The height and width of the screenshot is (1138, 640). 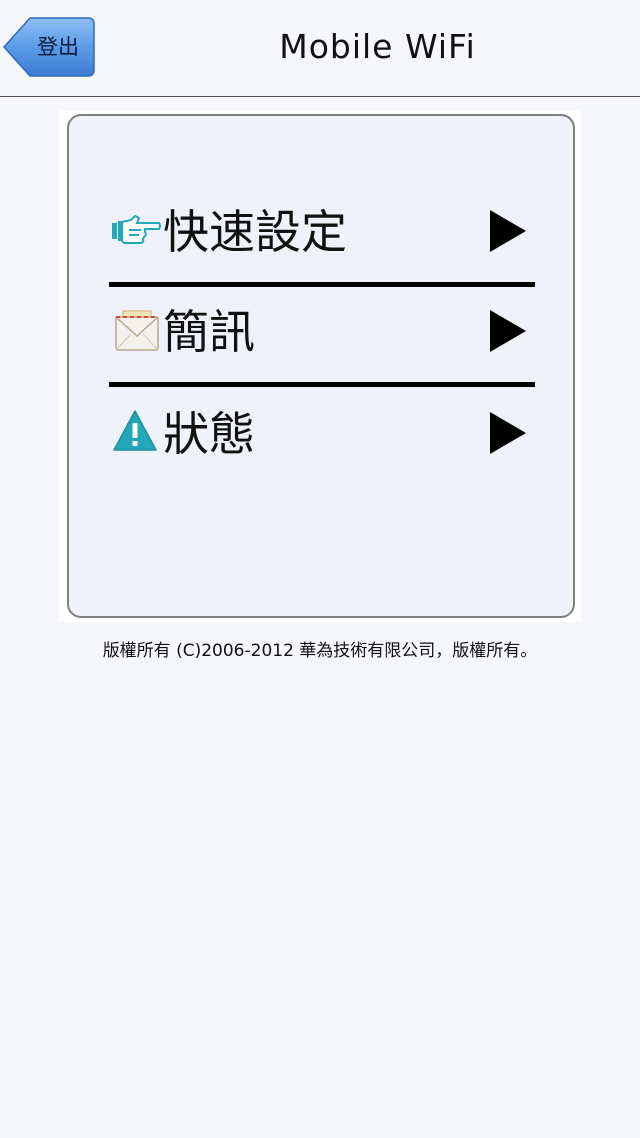 What do you see at coordinates (58, 47) in the screenshot?
I see `logout-button-label: 登出` at bounding box center [58, 47].